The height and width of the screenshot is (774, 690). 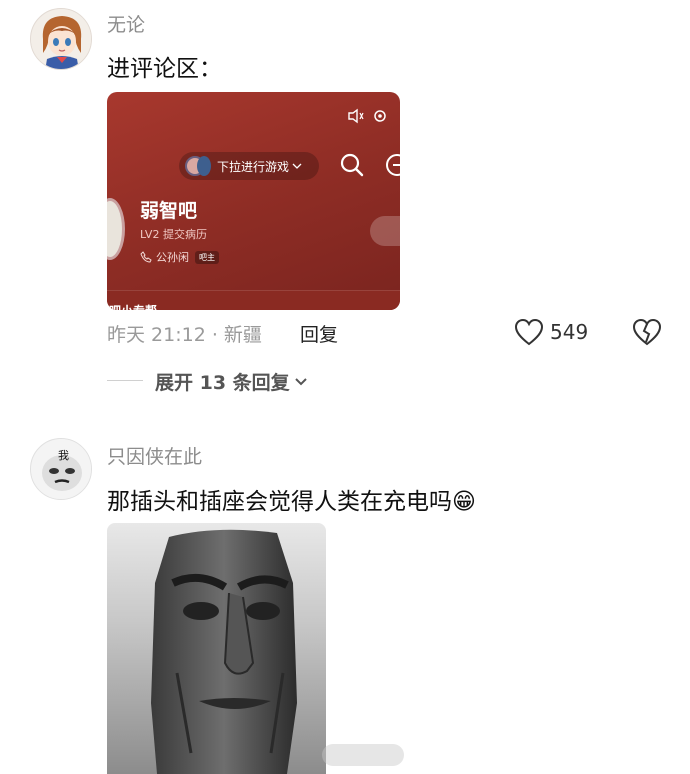 I want to click on comment-image, so click(x=216, y=648).